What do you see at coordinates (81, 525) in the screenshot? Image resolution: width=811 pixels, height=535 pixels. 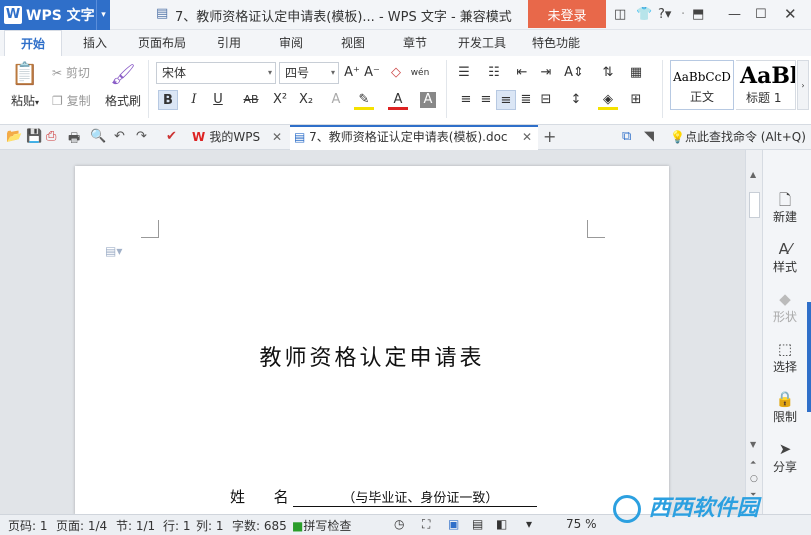 I see `status-page: 页面: 1/4` at bounding box center [81, 525].